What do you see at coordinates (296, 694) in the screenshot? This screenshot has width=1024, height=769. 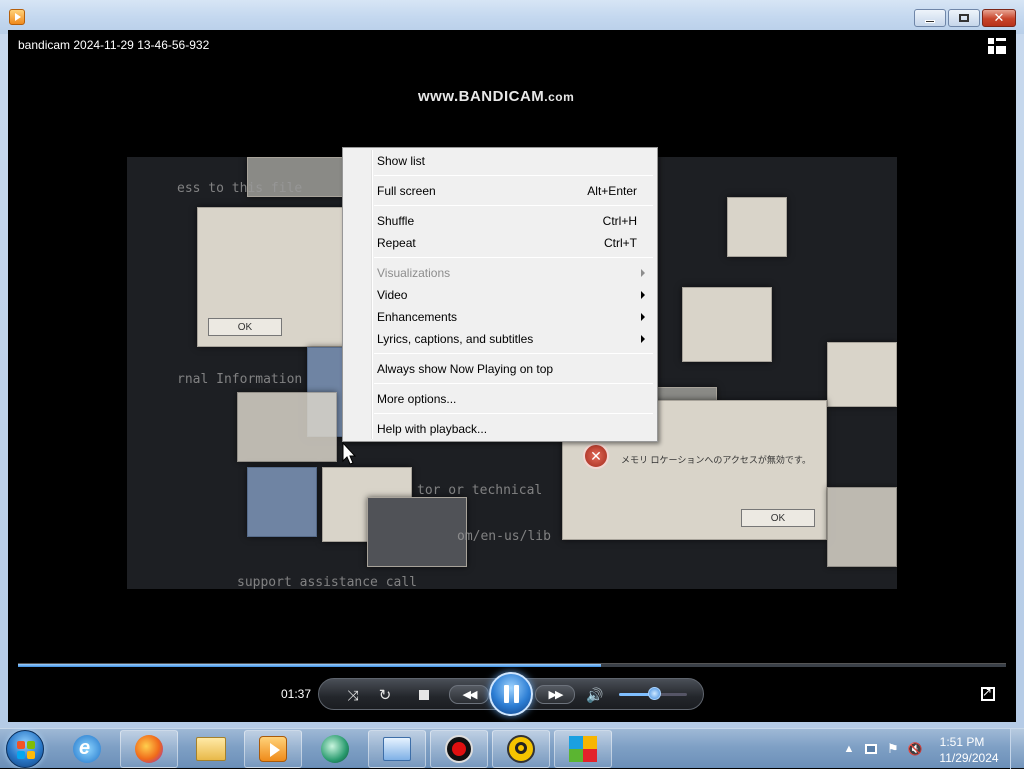 I see `elapsed-time: 01:37` at bounding box center [296, 694].